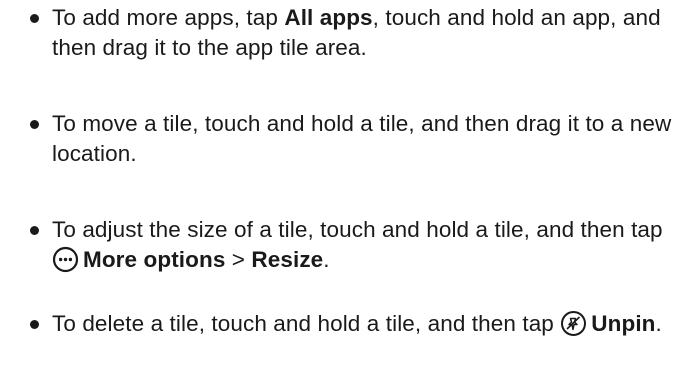  What do you see at coordinates (154, 259) in the screenshot?
I see `more-options-label: More options` at bounding box center [154, 259].